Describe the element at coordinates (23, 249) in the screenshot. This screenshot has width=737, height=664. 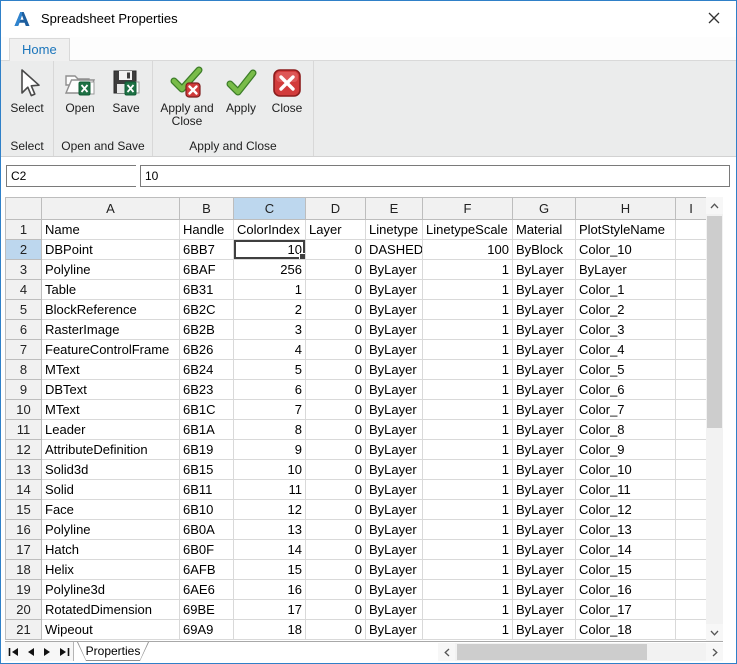
I see `row-header-2: 2` at that location.